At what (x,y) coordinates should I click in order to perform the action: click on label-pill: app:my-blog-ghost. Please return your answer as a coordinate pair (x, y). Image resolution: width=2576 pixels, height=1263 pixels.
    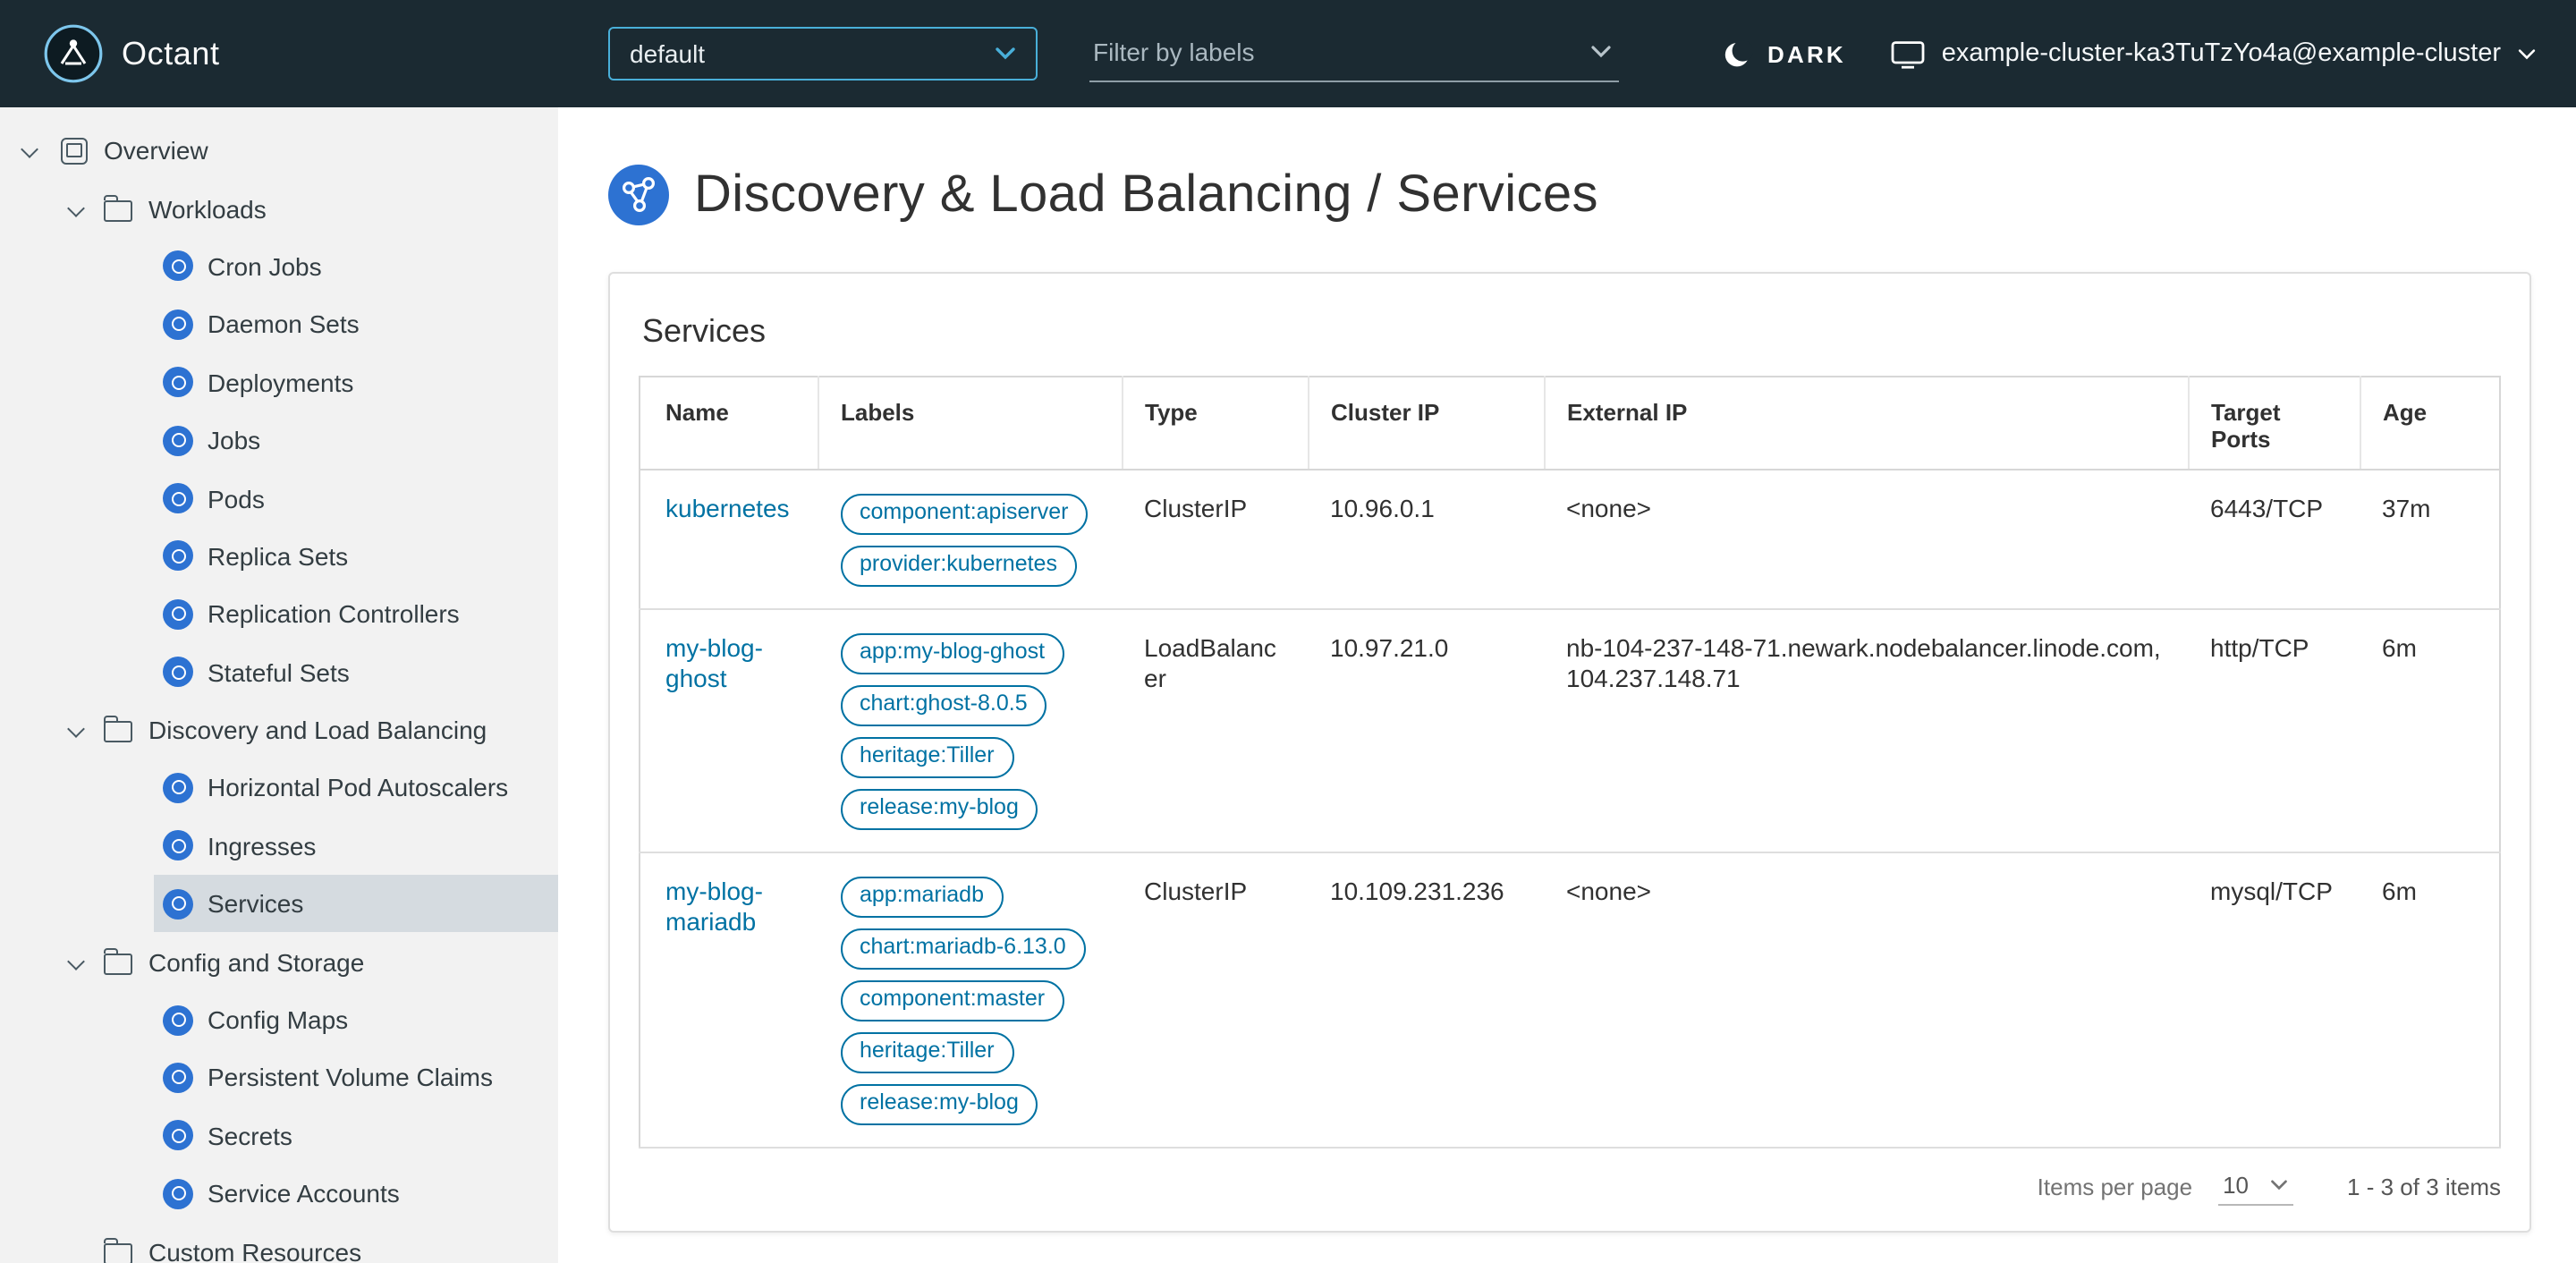
    Looking at the image, I should click on (952, 653).